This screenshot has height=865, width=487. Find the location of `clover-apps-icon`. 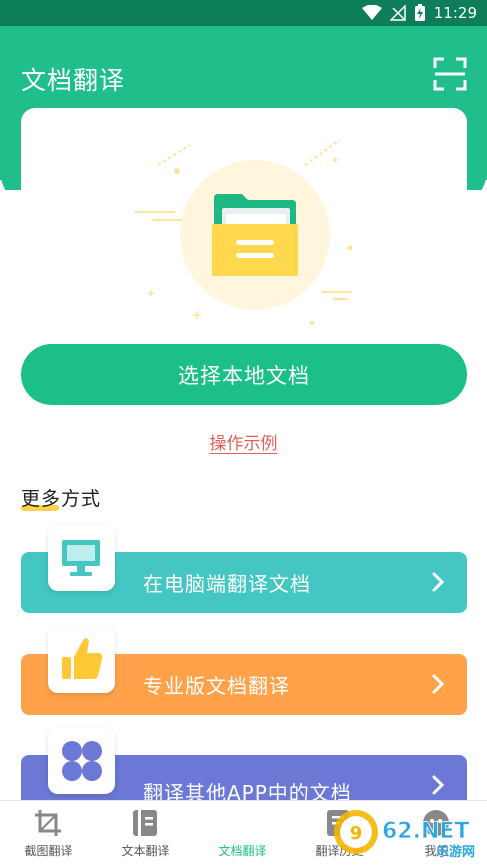

clover-apps-icon is located at coordinates (82, 761).